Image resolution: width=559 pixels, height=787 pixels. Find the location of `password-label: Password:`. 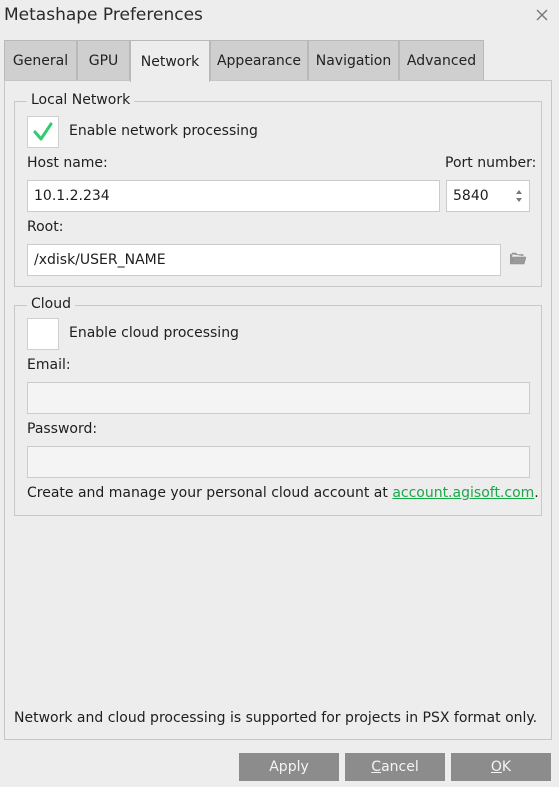

password-label: Password: is located at coordinates (62, 429).